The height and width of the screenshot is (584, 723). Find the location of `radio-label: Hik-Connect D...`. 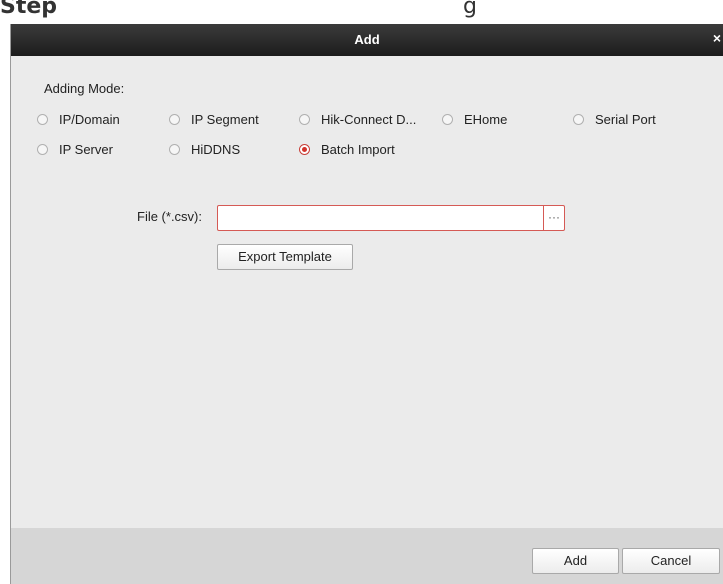

radio-label: Hik-Connect D... is located at coordinates (369, 119).